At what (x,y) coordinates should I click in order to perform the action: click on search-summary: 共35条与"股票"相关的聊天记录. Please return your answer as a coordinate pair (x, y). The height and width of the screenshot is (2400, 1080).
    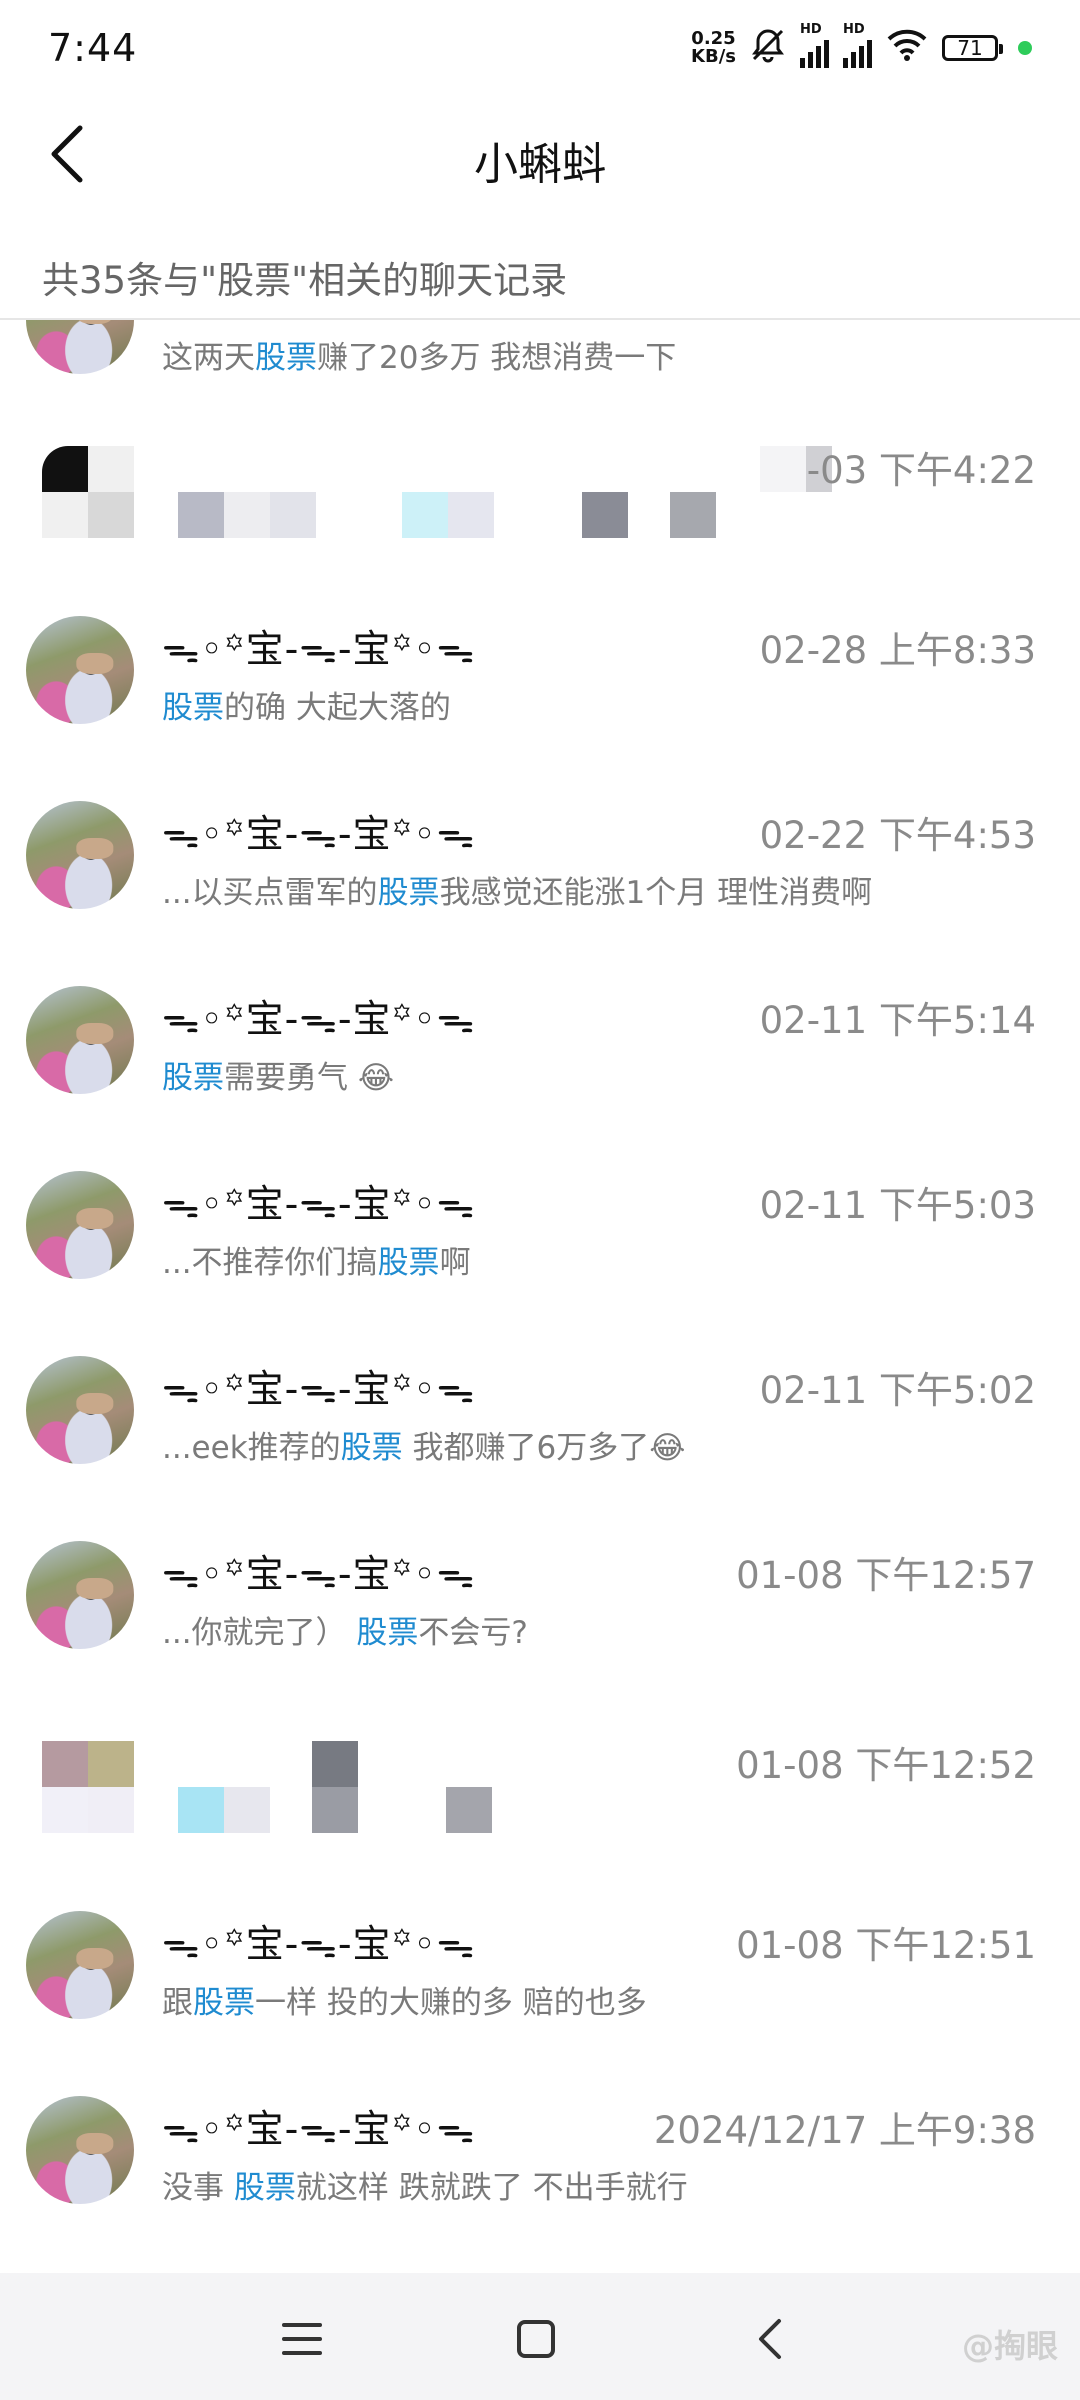
    Looking at the image, I should click on (305, 280).